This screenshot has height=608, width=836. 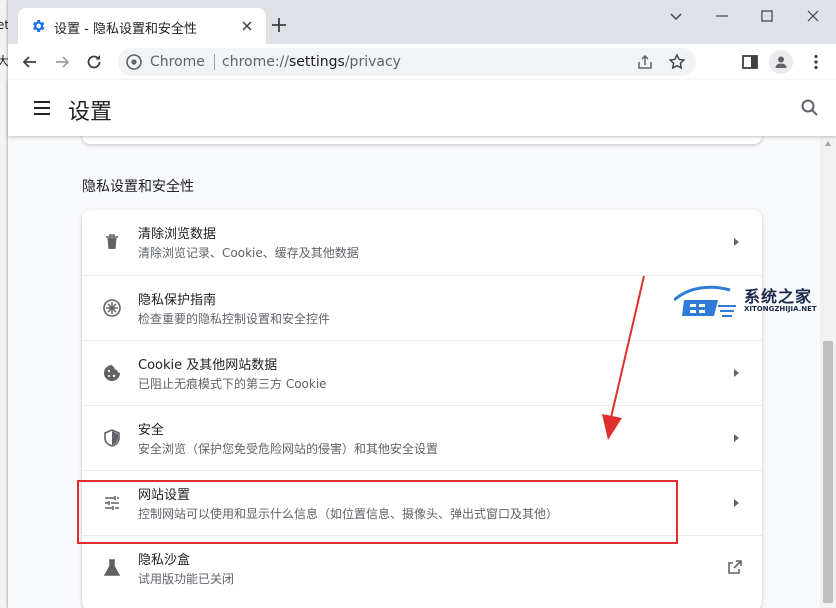 What do you see at coordinates (248, 253) in the screenshot?
I see `row-subtitle: 清除浏览记录、Cookie、缓存及其他数据` at bounding box center [248, 253].